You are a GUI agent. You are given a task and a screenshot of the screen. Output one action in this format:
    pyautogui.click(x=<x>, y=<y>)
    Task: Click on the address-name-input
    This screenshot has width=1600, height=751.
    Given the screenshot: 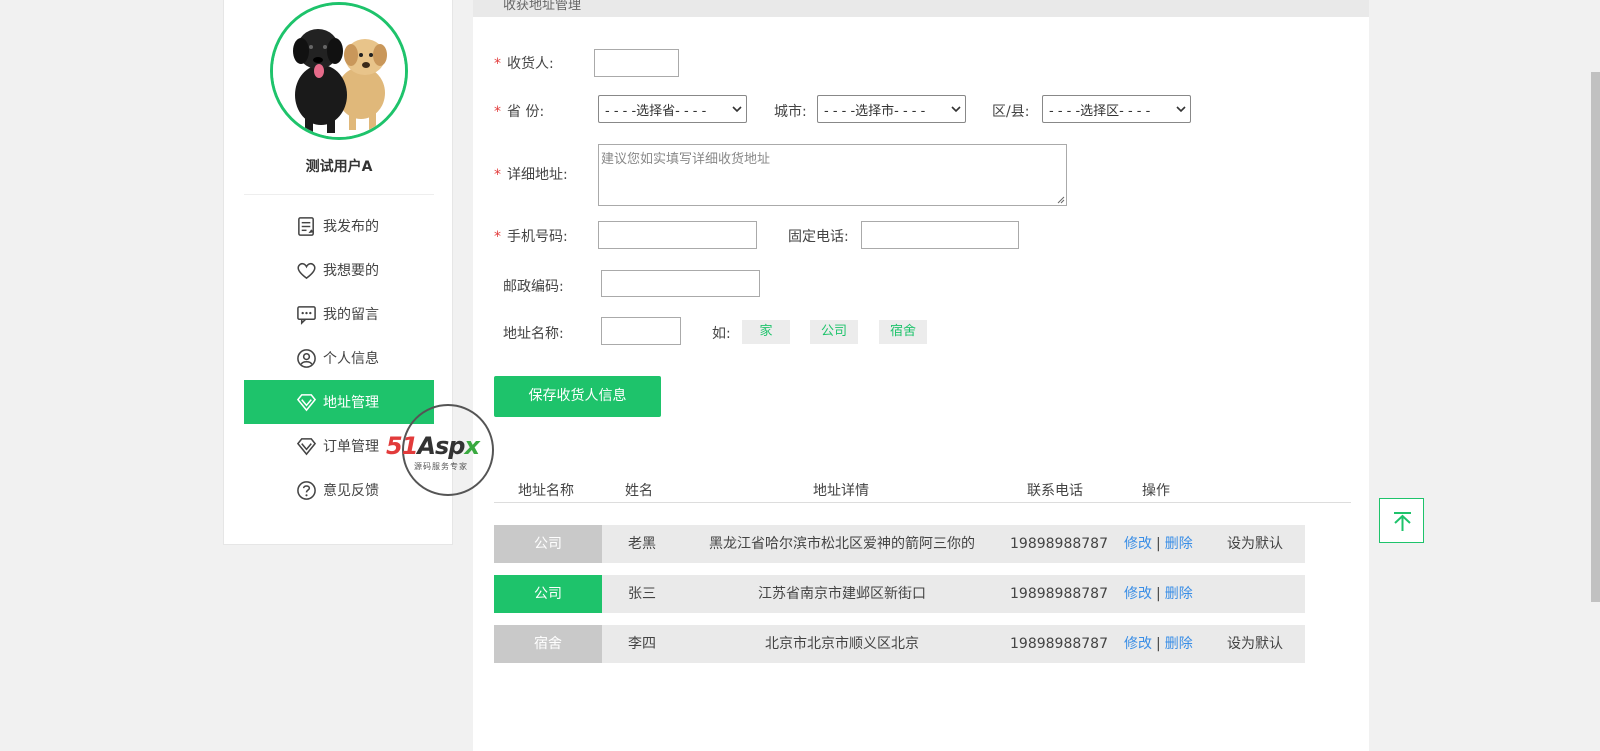 What is the action you would take?
    pyautogui.click(x=641, y=331)
    